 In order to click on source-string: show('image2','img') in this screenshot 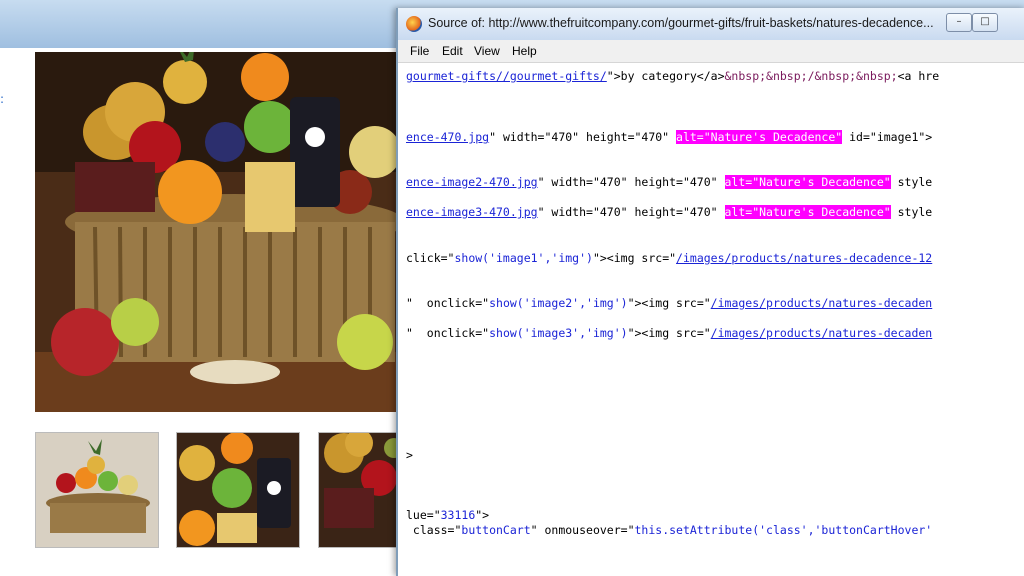, I will do `click(558, 303)`.